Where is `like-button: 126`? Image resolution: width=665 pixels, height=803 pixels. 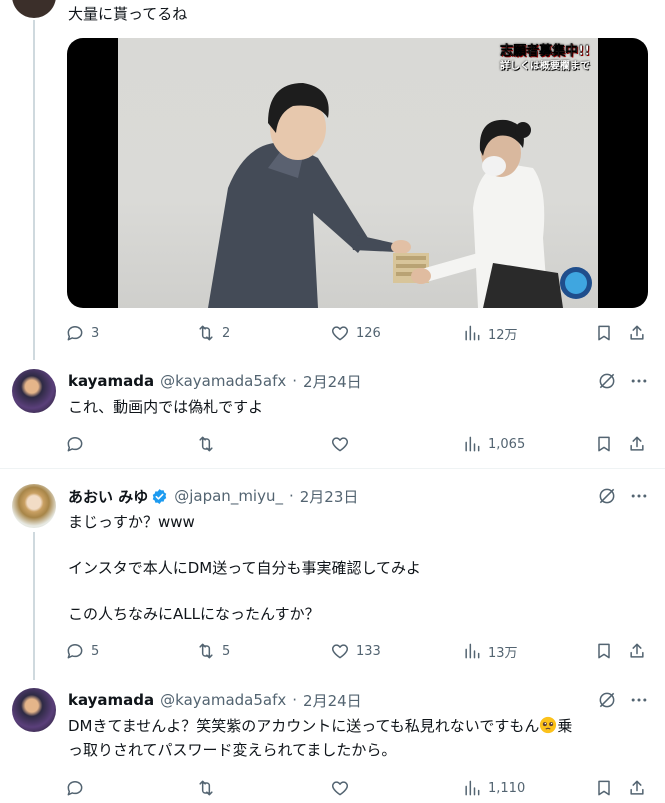 like-button: 126 is located at coordinates (355, 333).